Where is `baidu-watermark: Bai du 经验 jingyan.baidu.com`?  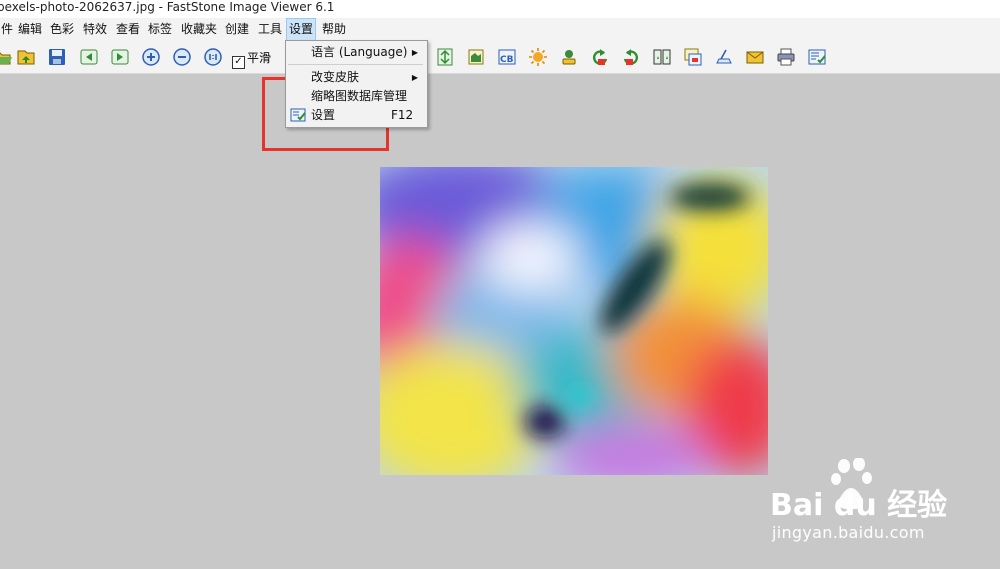
baidu-watermark: Bai du 经验 jingyan.baidu.com is located at coordinates (883, 512).